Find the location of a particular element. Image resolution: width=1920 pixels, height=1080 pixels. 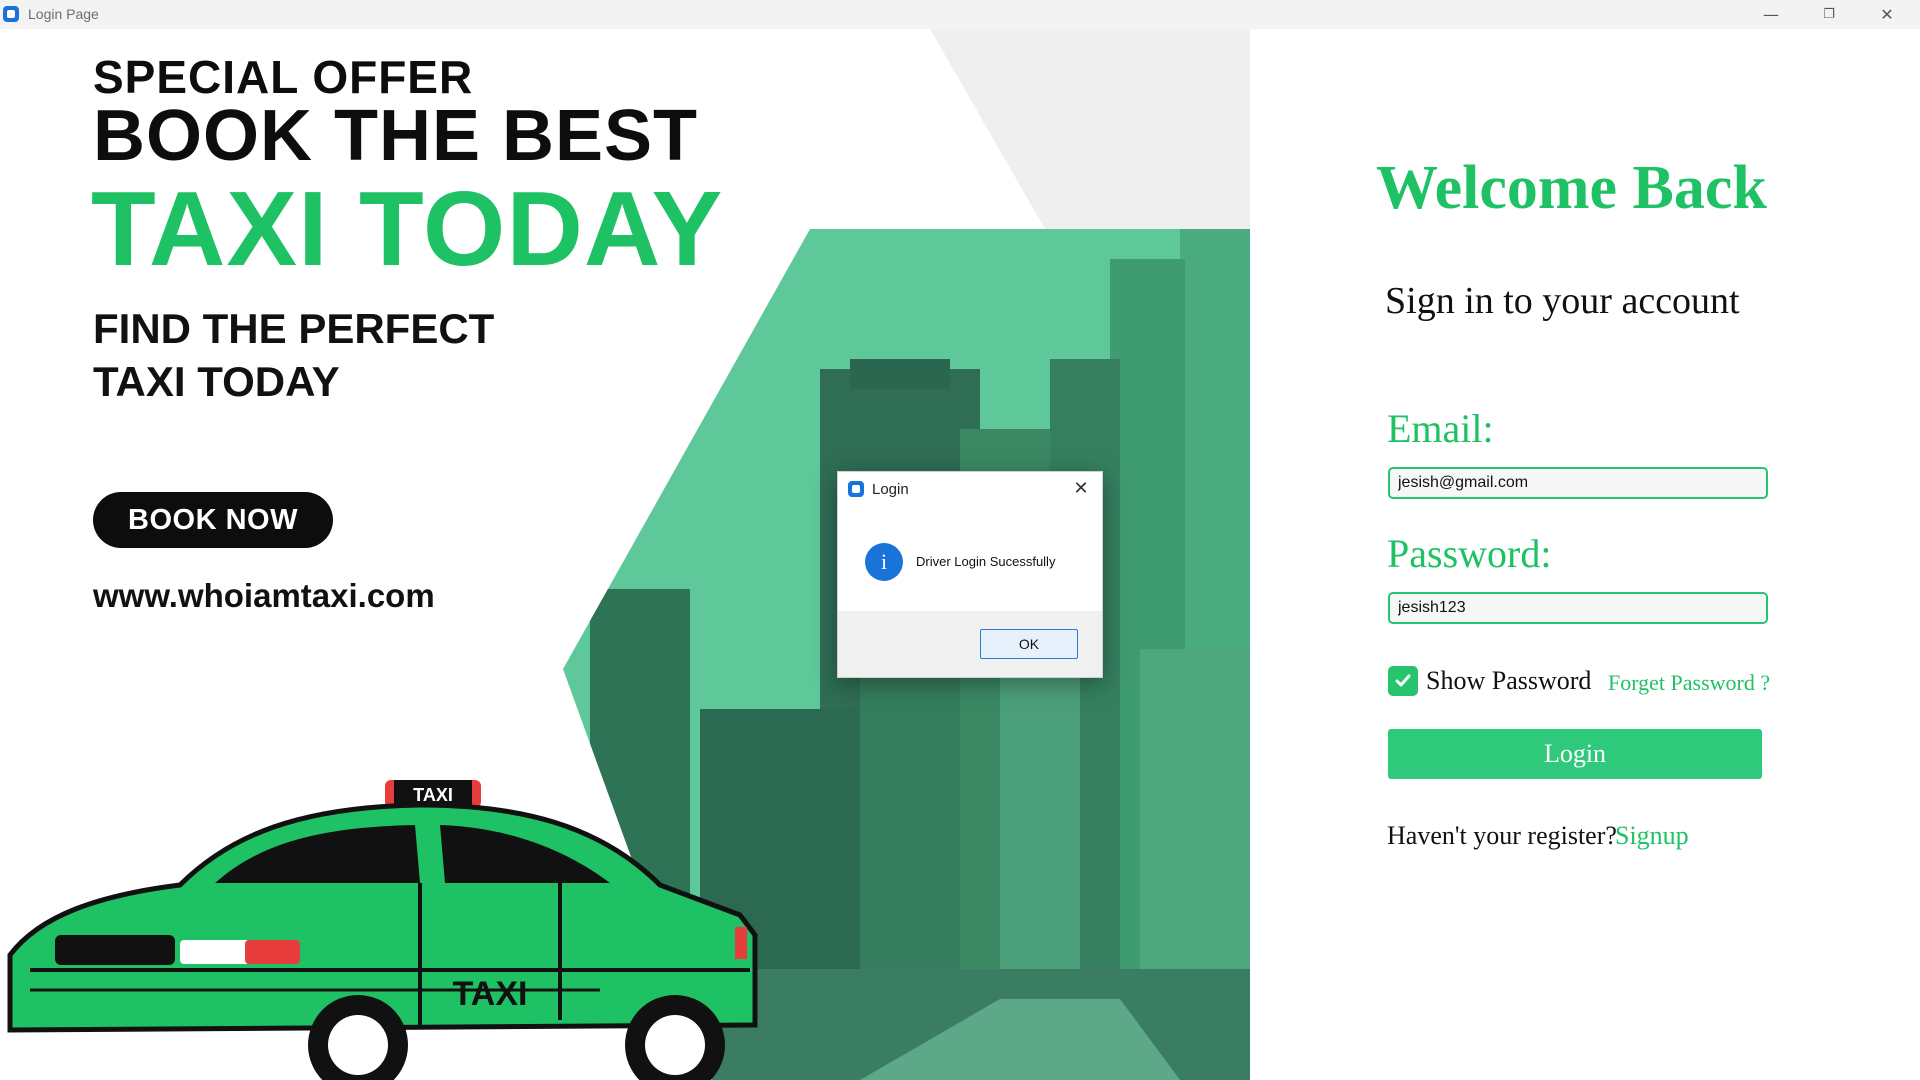

book-now-button: BOOK NOW is located at coordinates (213, 520).